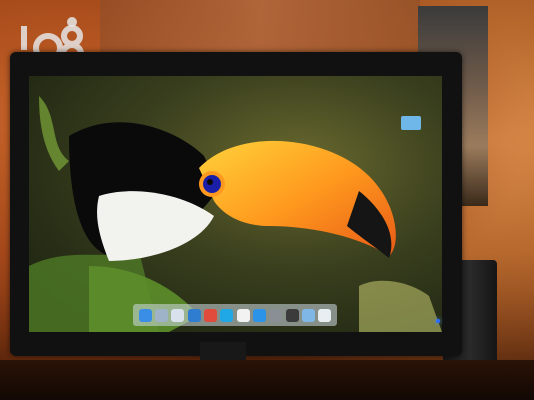  Describe the element at coordinates (210, 315) in the screenshot. I see `chrome-icon` at that location.